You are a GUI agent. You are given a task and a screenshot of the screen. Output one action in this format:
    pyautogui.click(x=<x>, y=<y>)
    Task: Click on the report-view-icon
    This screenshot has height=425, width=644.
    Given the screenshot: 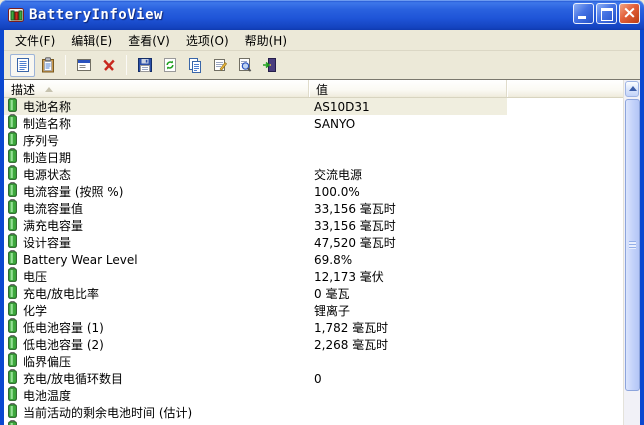 What is the action you would take?
    pyautogui.click(x=23, y=65)
    